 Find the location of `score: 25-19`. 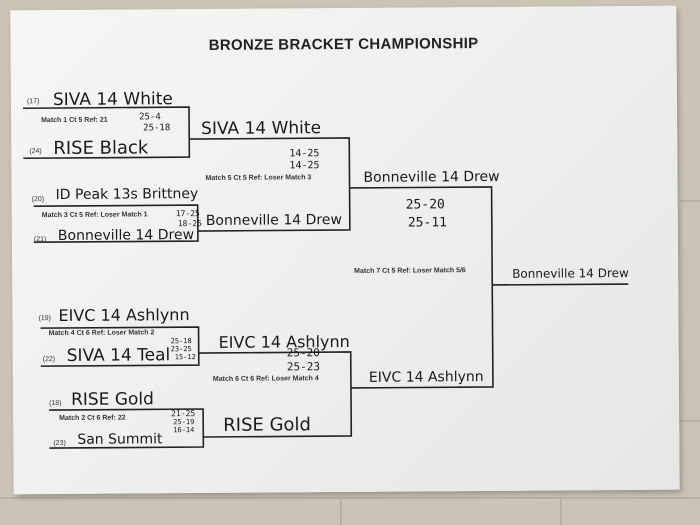

score: 25-19 is located at coordinates (184, 422).